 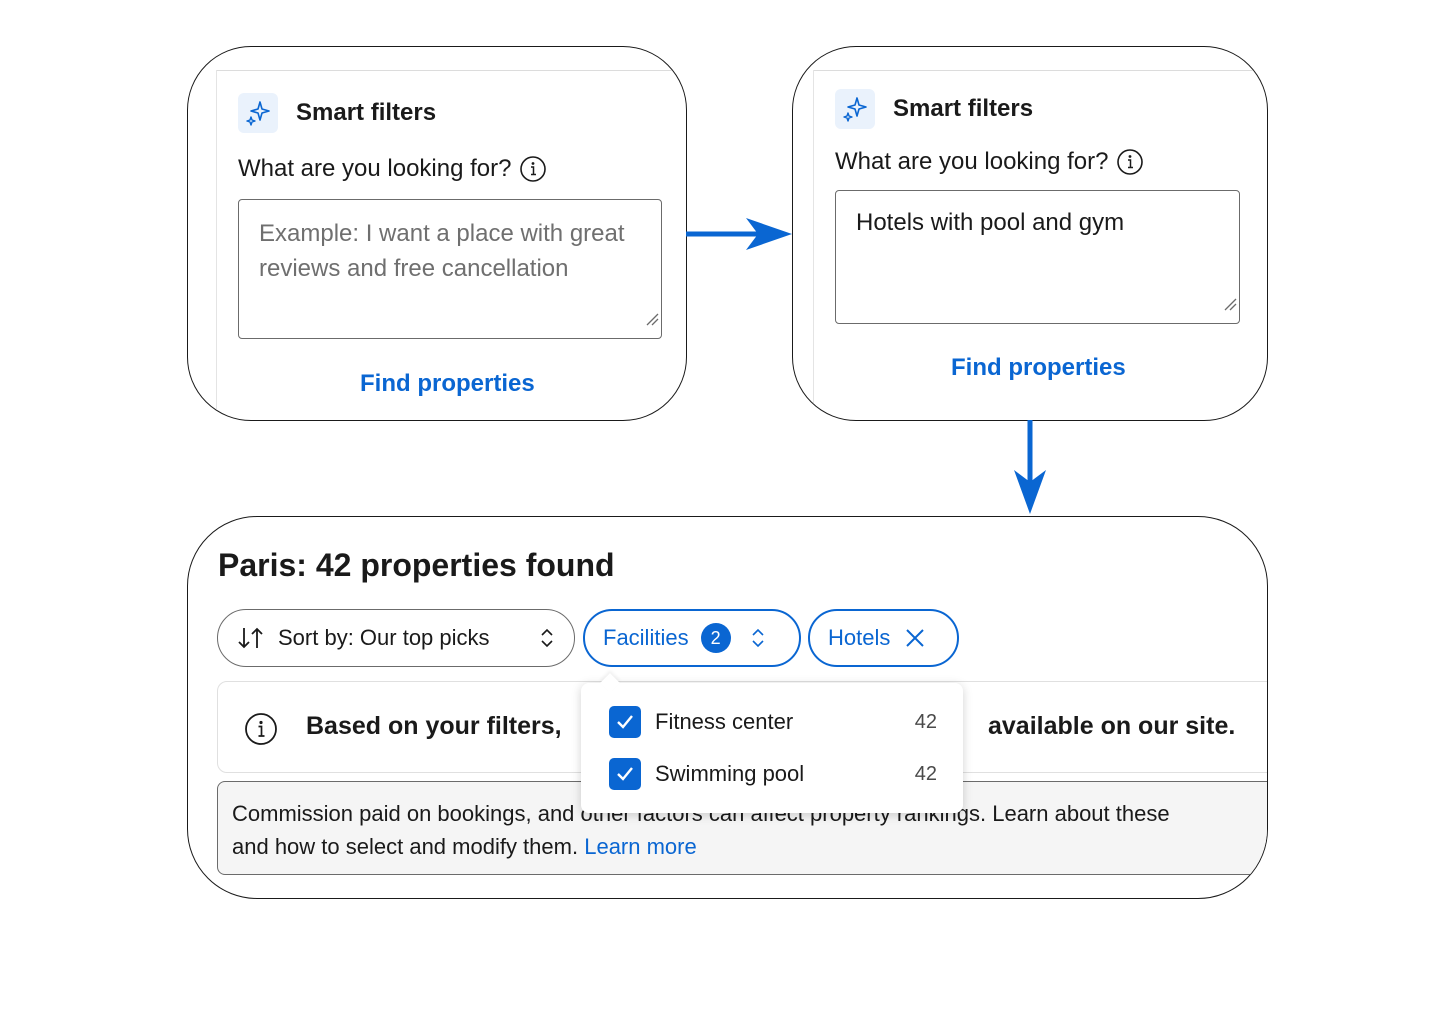 I want to click on facilities-filter-button: Facilities 2, so click(x=692, y=638).